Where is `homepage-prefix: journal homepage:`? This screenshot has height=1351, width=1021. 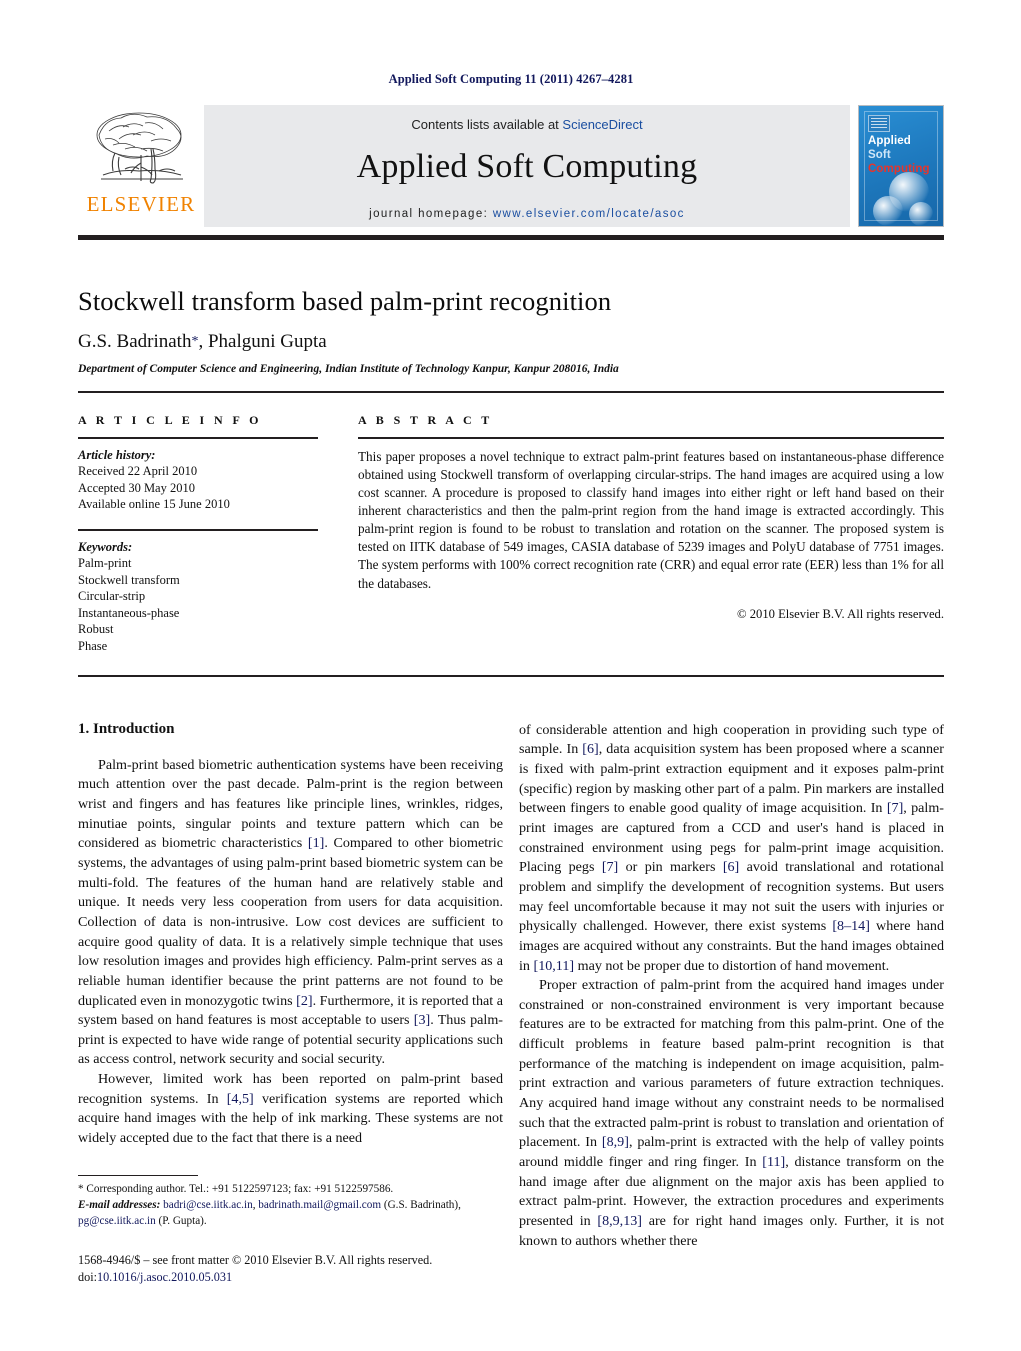 homepage-prefix: journal homepage: is located at coordinates (431, 214).